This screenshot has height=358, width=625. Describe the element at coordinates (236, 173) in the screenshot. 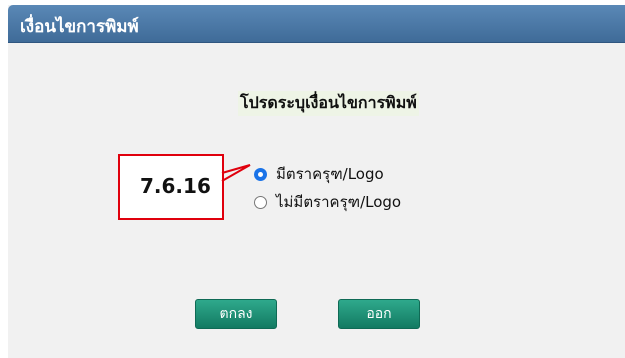

I see `callout-arrow-icon` at that location.